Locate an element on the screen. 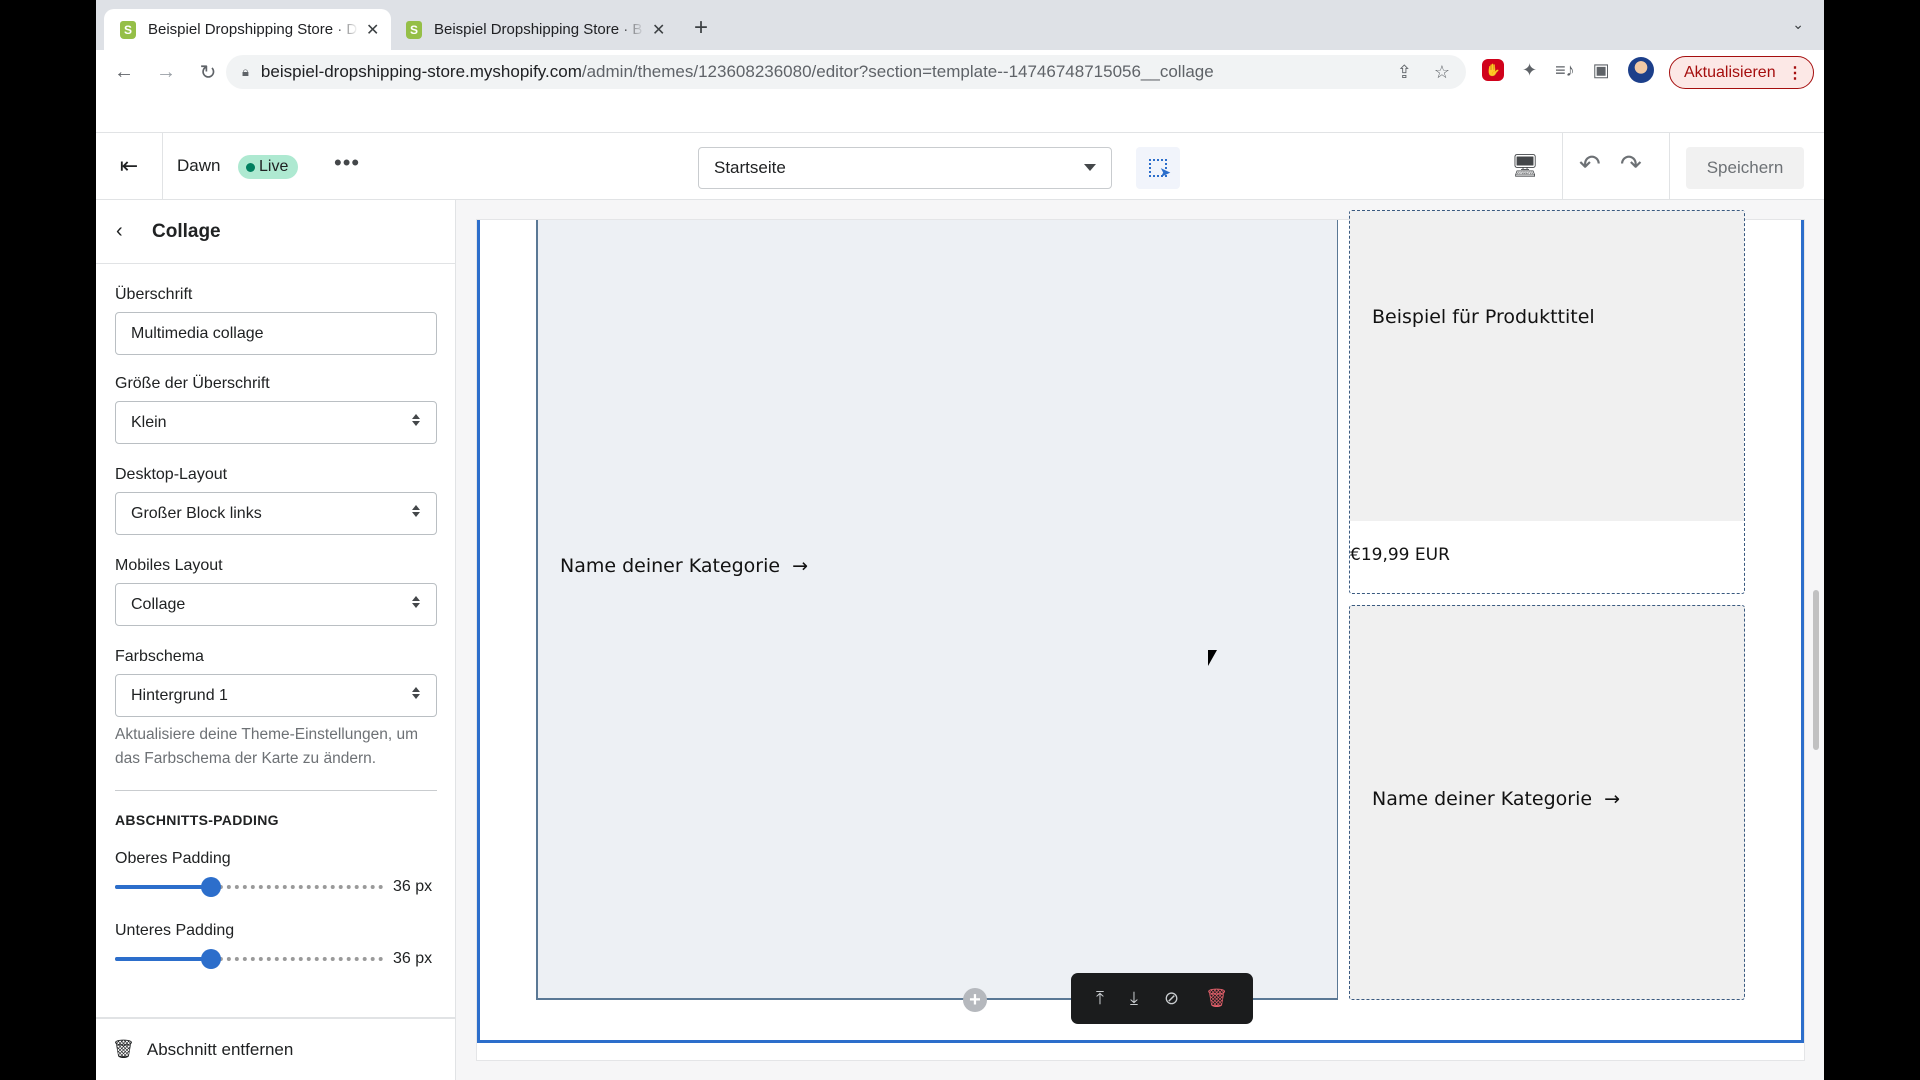 The width and height of the screenshot is (1920, 1080). section-divider is located at coordinates (276, 790).